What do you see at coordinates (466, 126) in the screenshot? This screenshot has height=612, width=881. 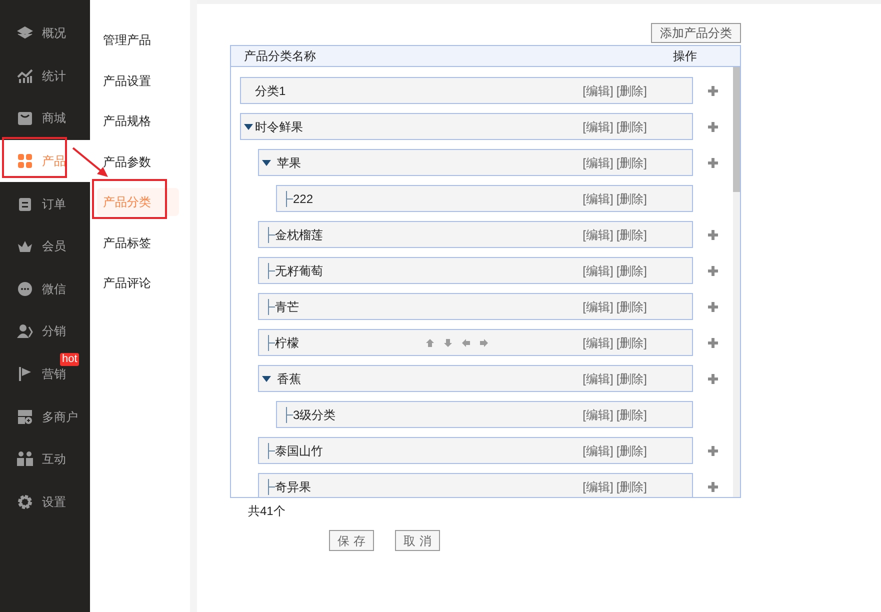 I see `category-row: 时令鲜果 [编辑] [删除]` at bounding box center [466, 126].